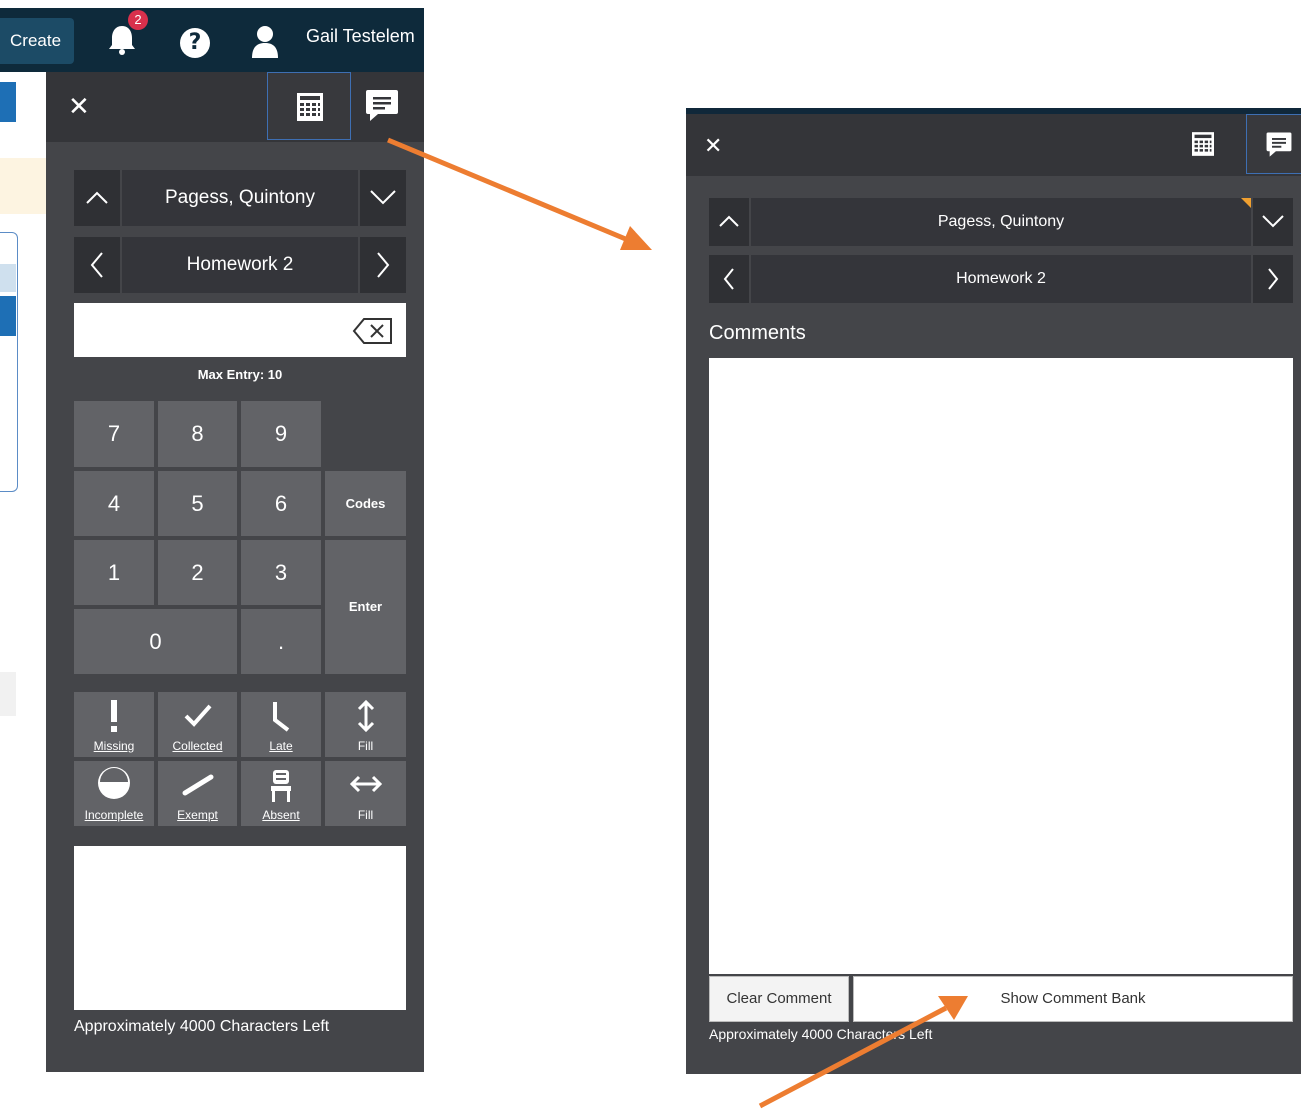 This screenshot has height=1110, width=1301. What do you see at coordinates (195, 43) in the screenshot?
I see `help-icon: ?` at bounding box center [195, 43].